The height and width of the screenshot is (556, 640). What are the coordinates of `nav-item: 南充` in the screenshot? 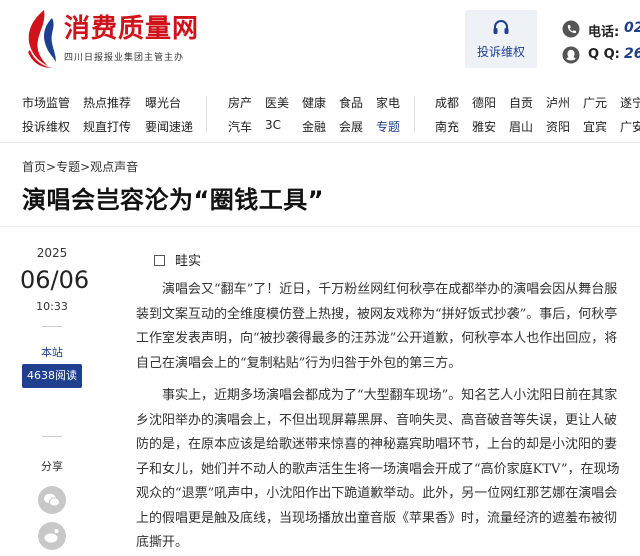 It's located at (447, 126).